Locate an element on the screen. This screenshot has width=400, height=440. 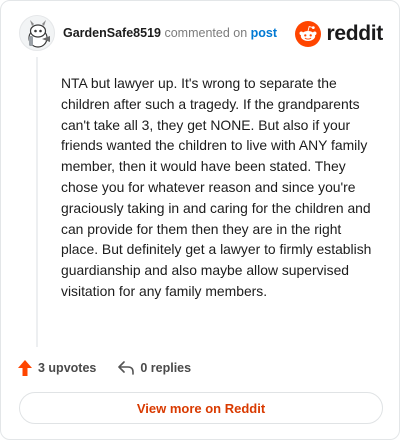
post-link: post is located at coordinates (264, 33).